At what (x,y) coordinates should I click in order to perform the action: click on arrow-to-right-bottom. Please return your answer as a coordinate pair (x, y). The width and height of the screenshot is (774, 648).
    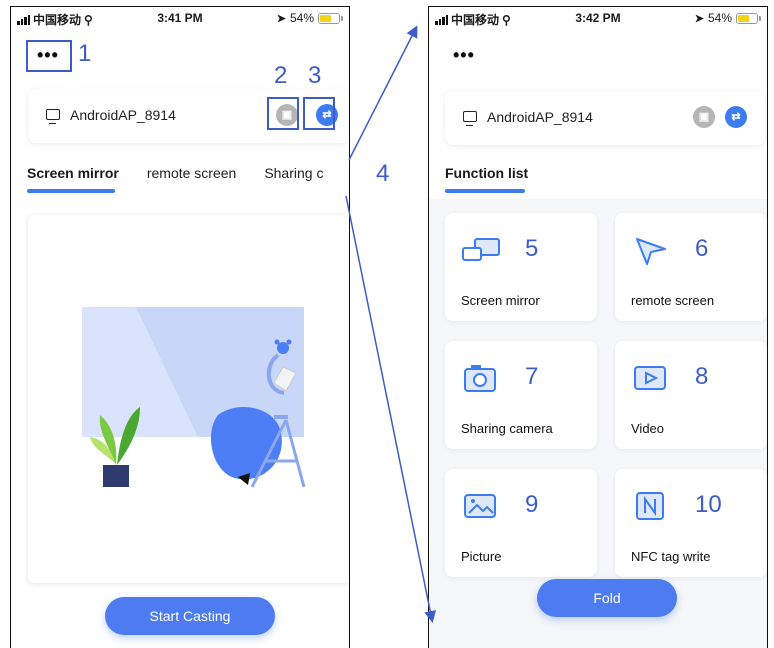
    Looking at the image, I should click on (391, 409).